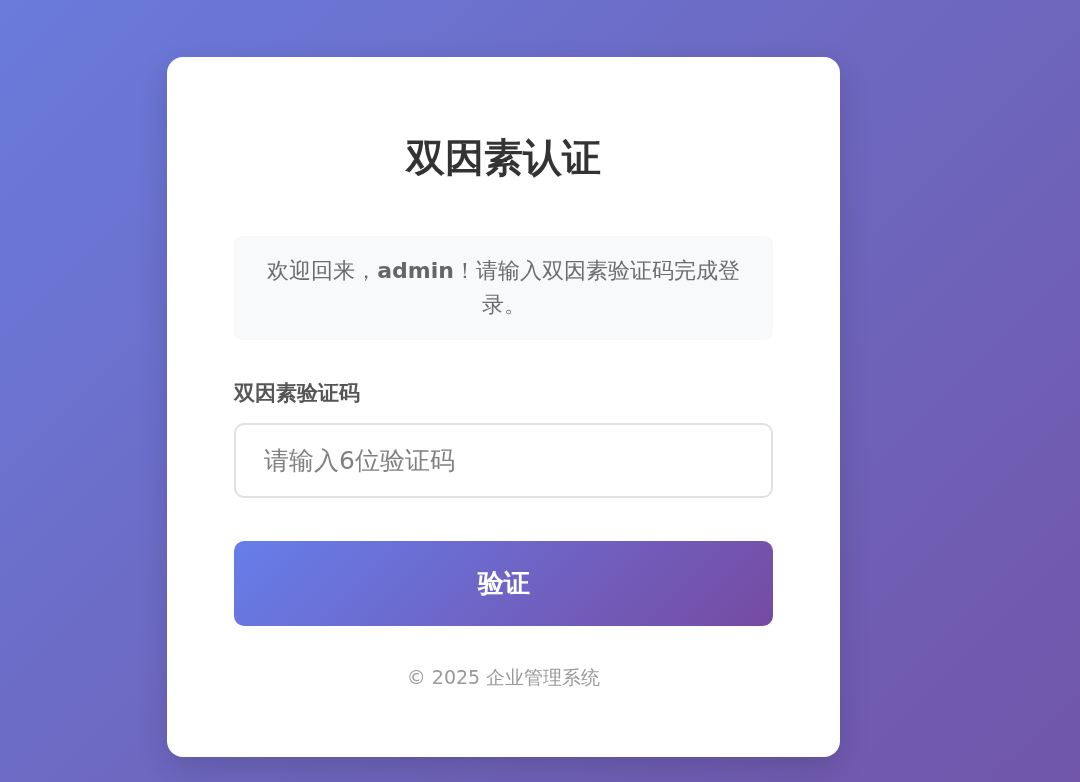 Image resolution: width=1080 pixels, height=782 pixels. I want to click on field-label: 双因素验证码, so click(297, 393).